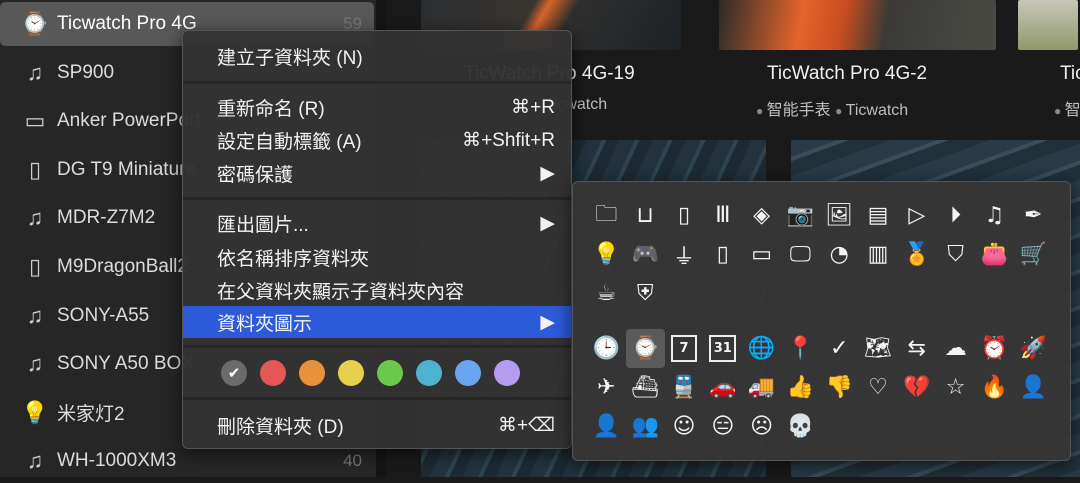  What do you see at coordinates (103, 315) in the screenshot?
I see `folder-name: SONY-A55` at bounding box center [103, 315].